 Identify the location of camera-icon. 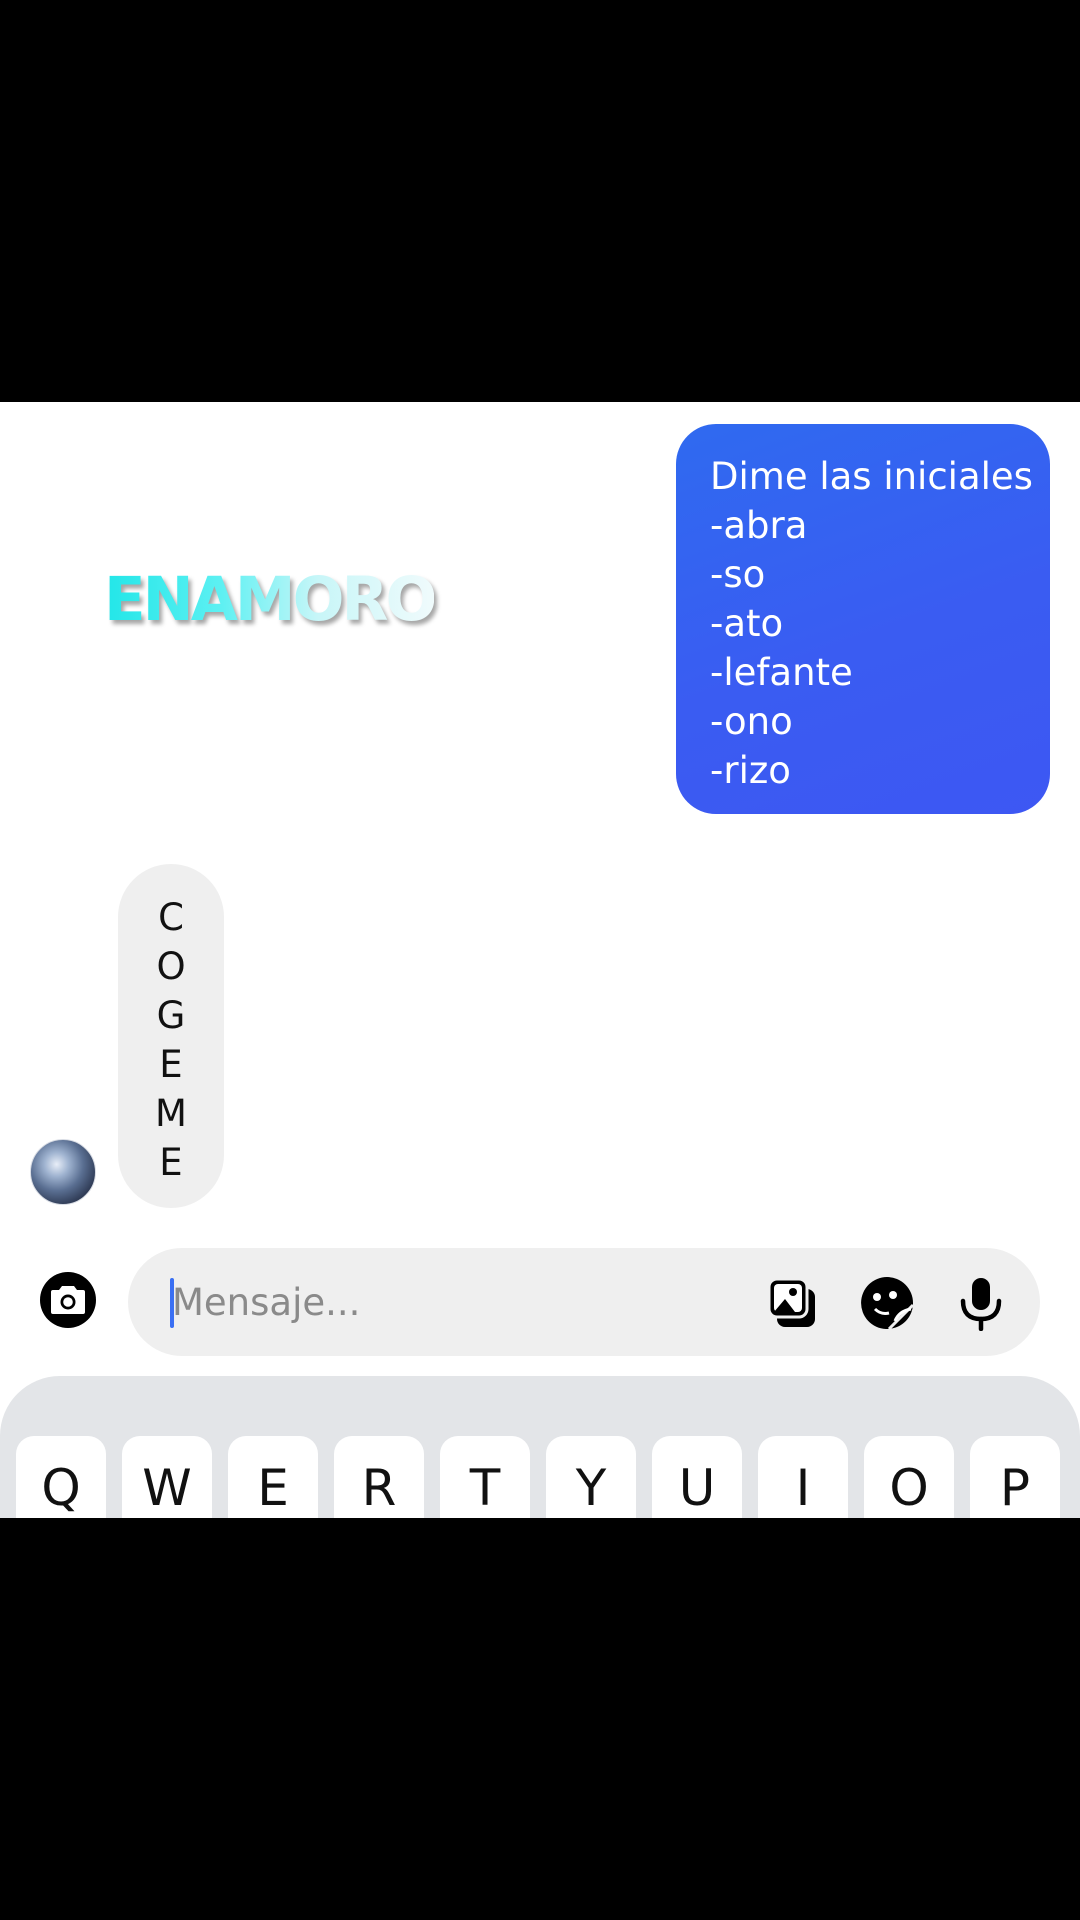
(68, 1300).